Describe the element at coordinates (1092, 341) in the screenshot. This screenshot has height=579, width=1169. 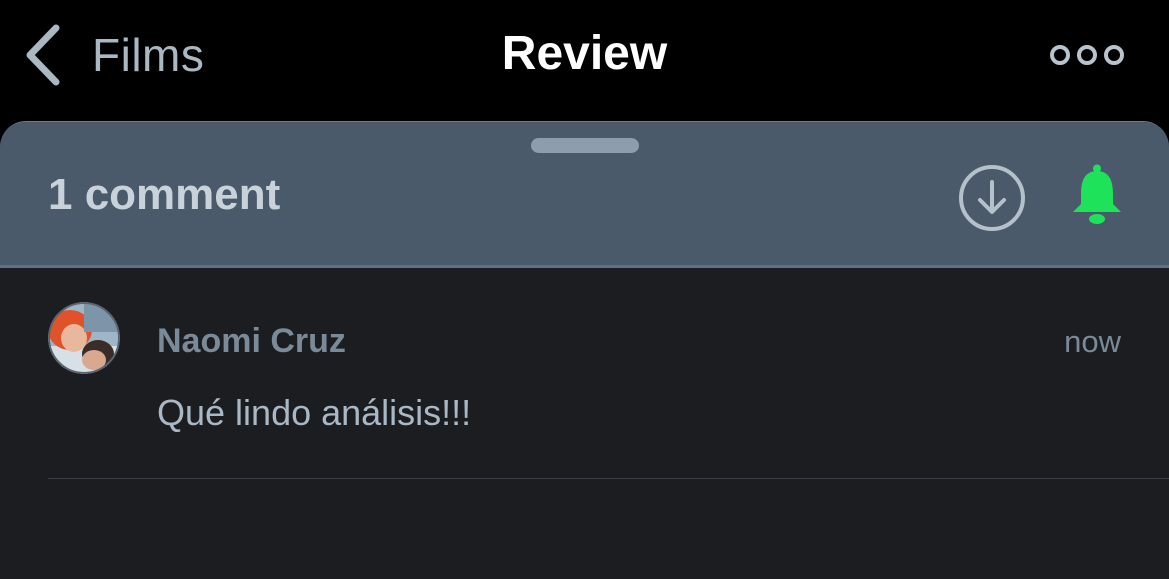
I see `comment-timestamp: now` at that location.